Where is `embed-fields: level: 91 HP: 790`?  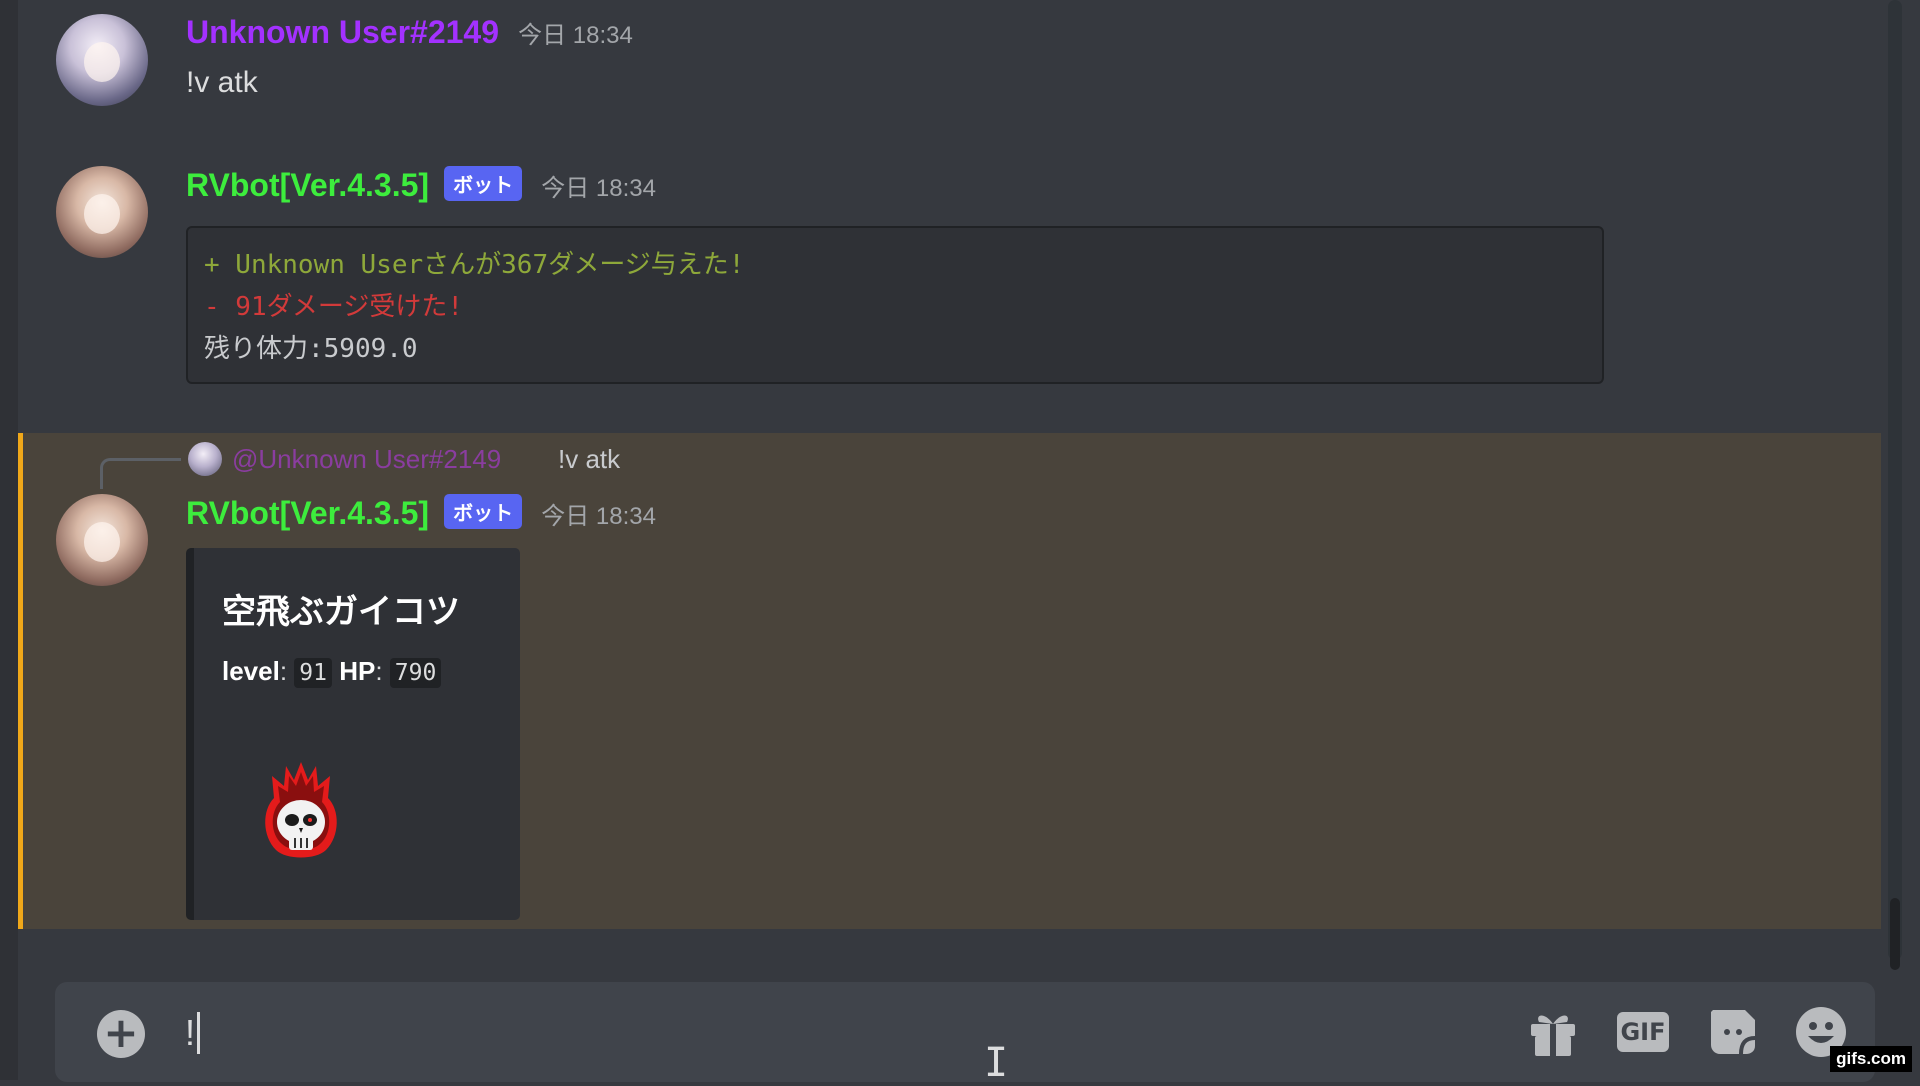 embed-fields: level: 91 HP: 790 is located at coordinates (332, 672).